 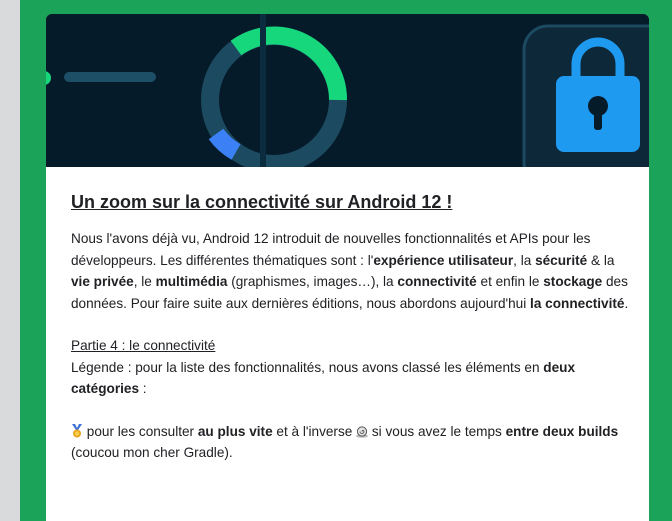 What do you see at coordinates (510, 281) in the screenshot?
I see `intro-text-6: et enfin le` at bounding box center [510, 281].